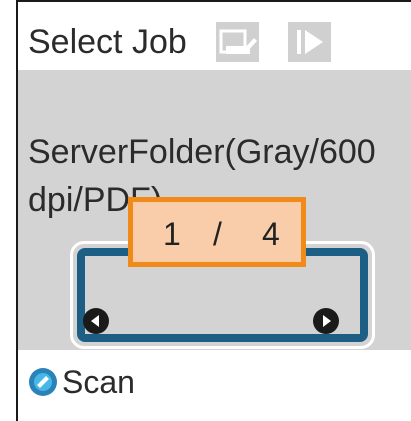 This screenshot has height=421, width=411. Describe the element at coordinates (98, 382) in the screenshot. I see `scan-label: Scan` at that location.